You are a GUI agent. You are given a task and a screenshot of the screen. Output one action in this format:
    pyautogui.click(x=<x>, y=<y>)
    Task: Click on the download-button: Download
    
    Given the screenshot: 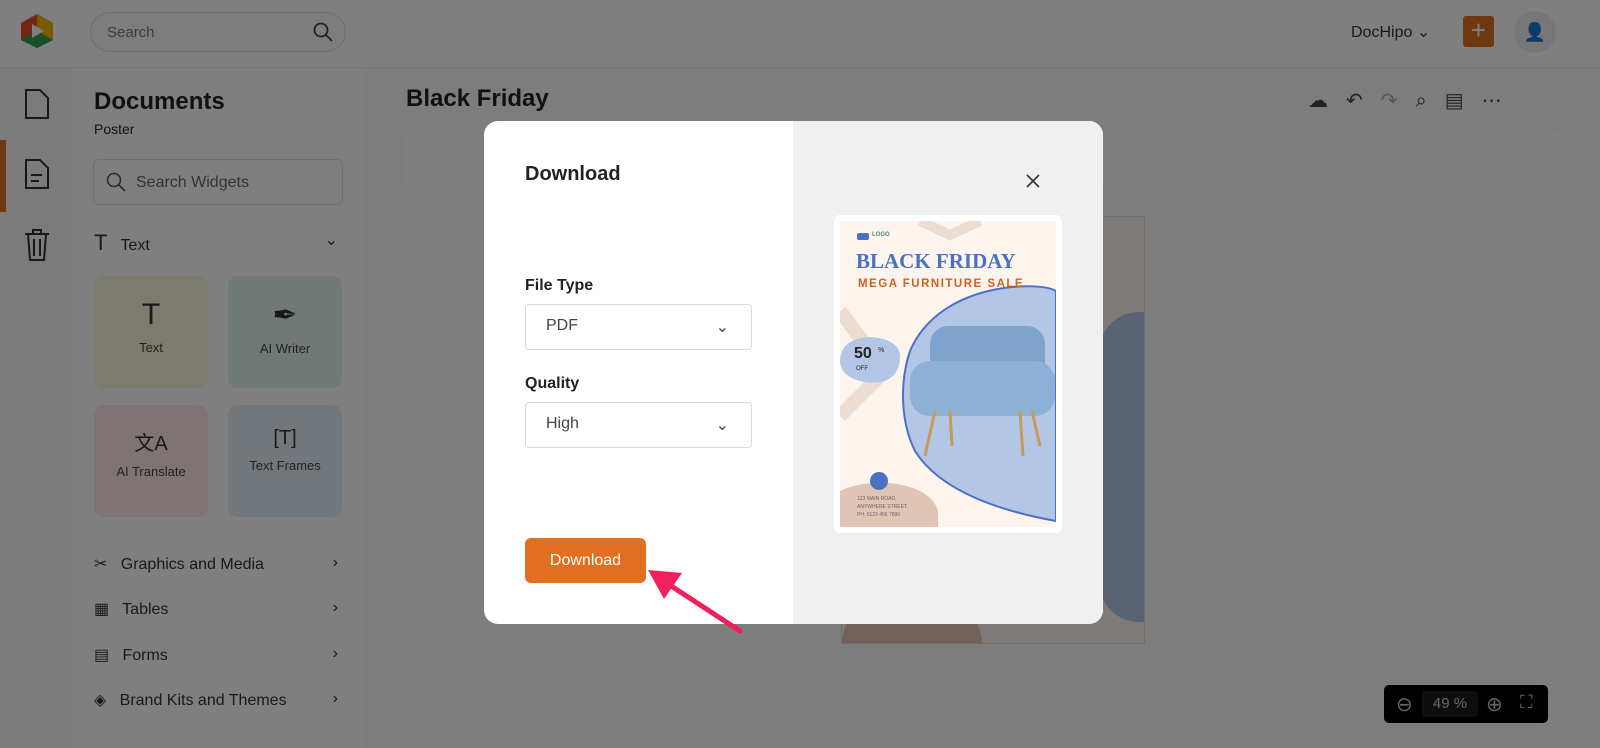 What is the action you would take?
    pyautogui.click(x=585, y=560)
    